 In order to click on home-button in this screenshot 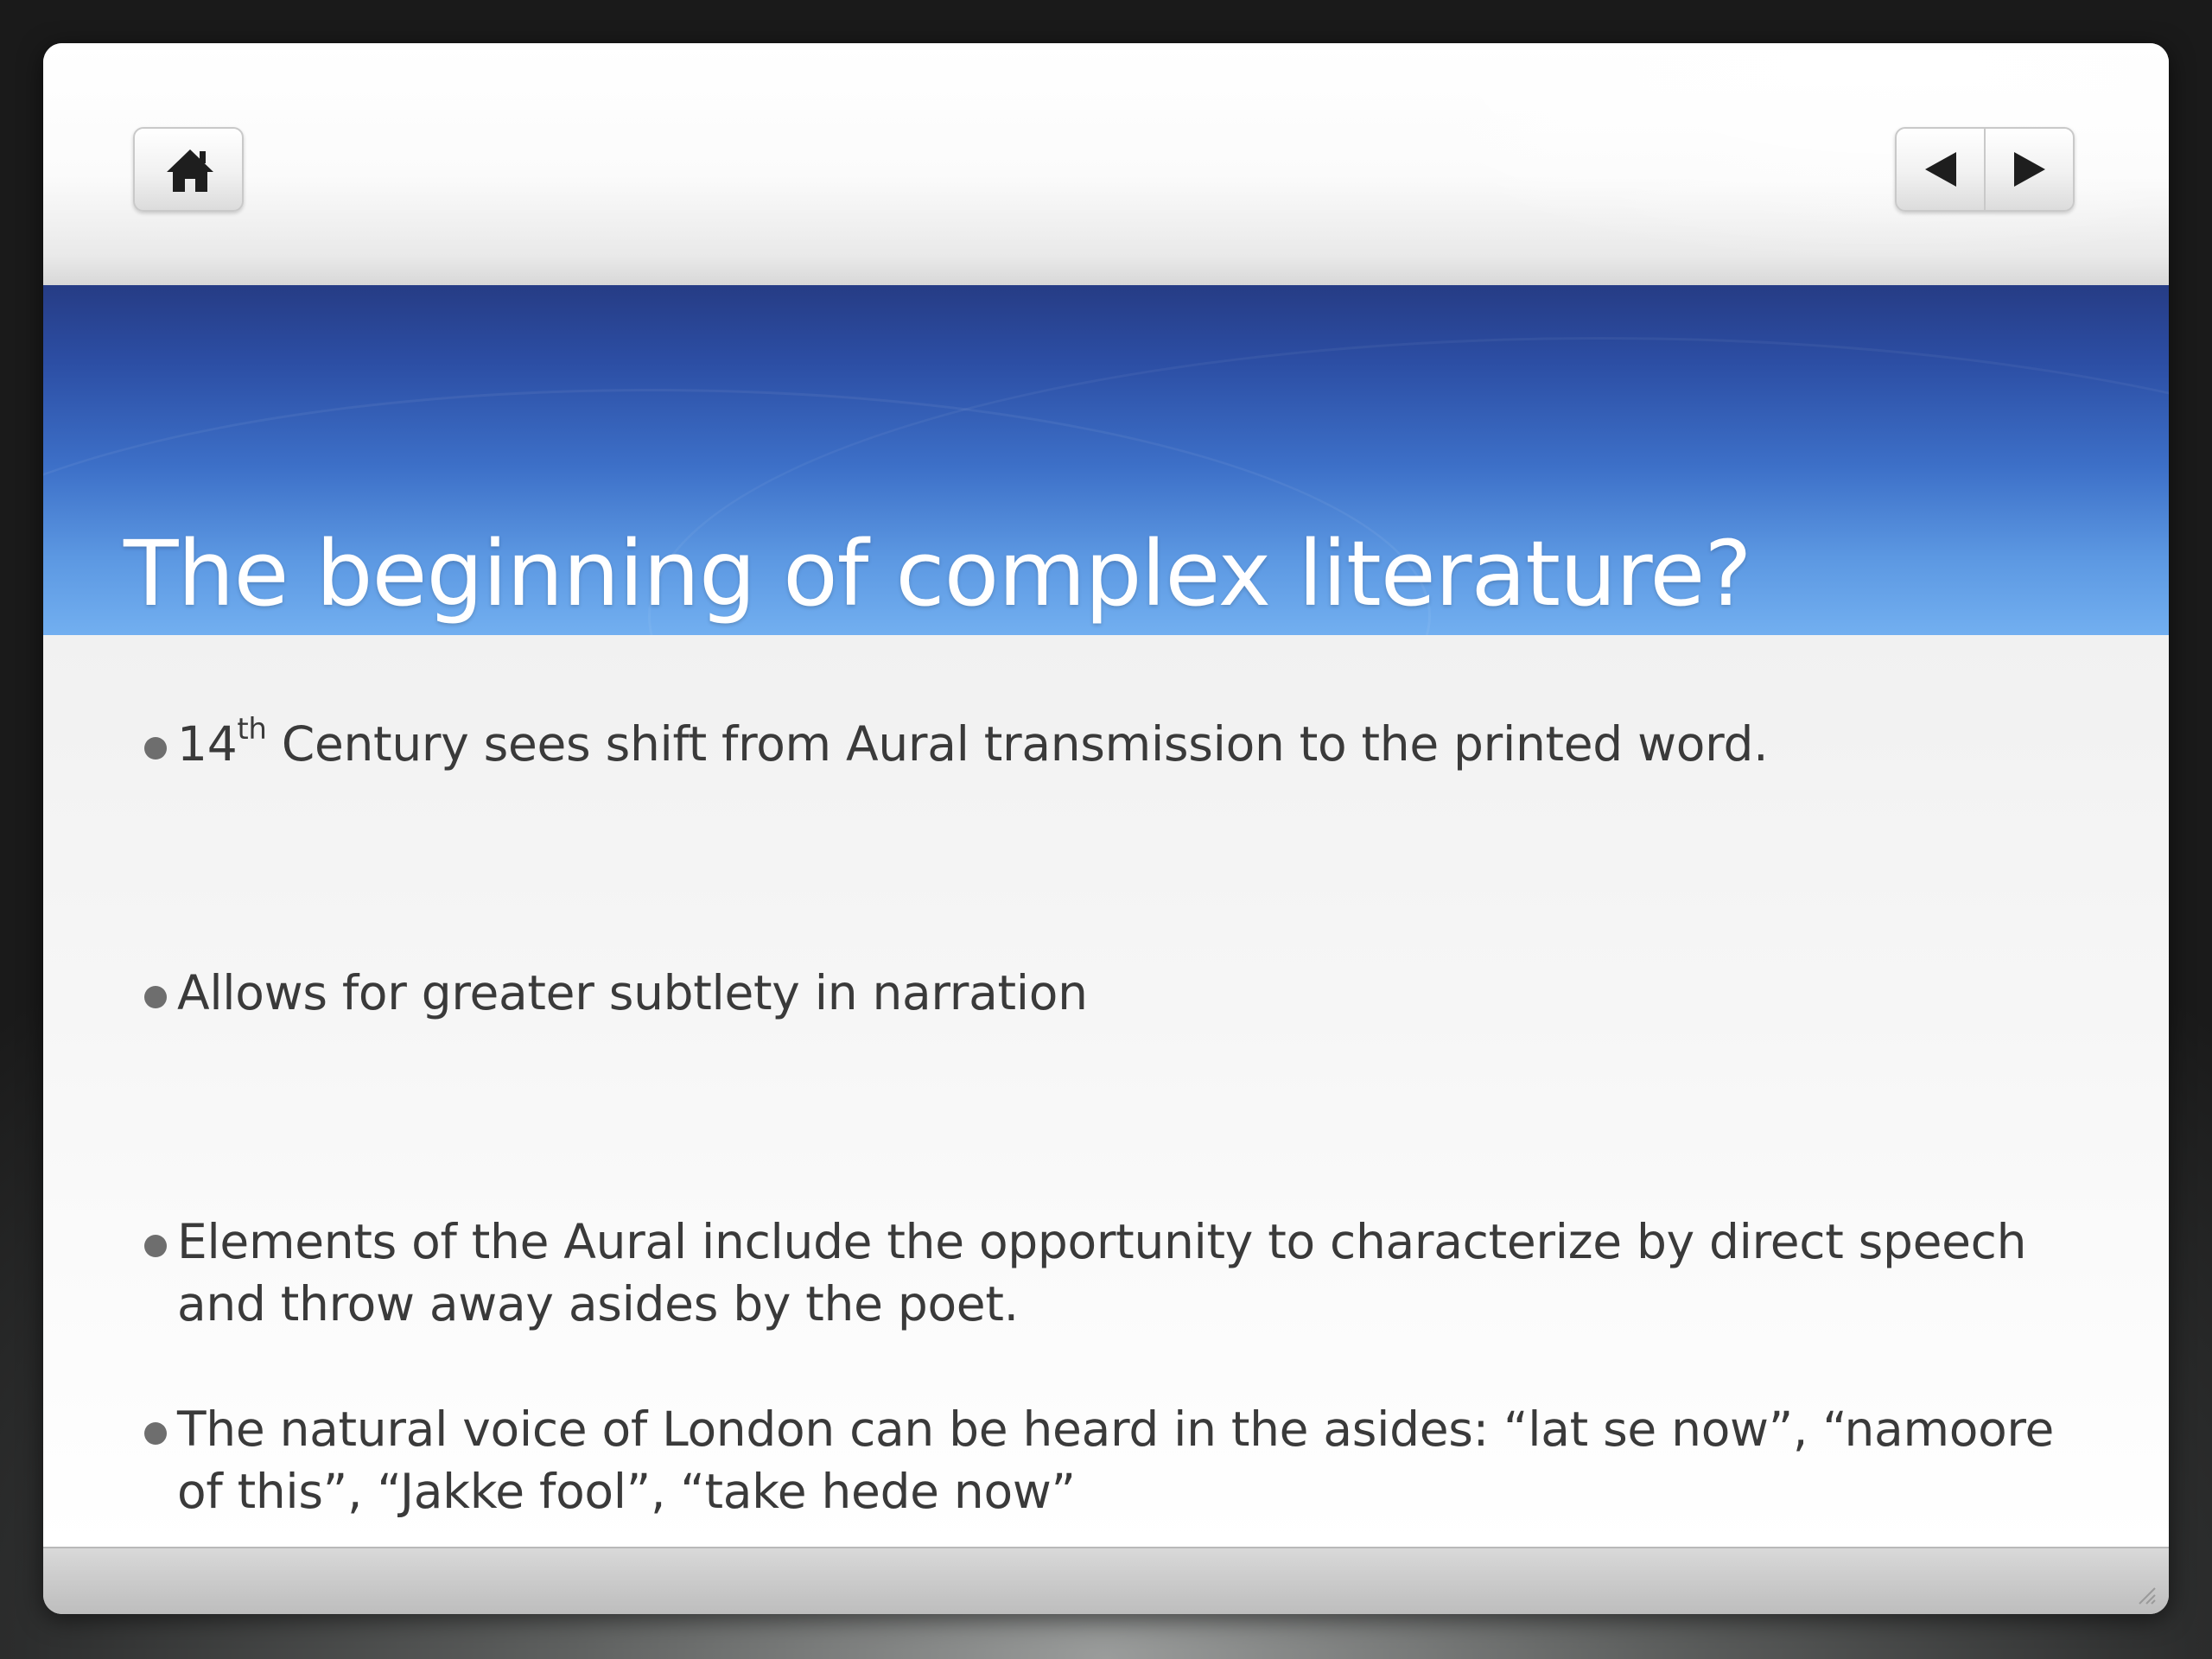, I will do `click(188, 169)`.